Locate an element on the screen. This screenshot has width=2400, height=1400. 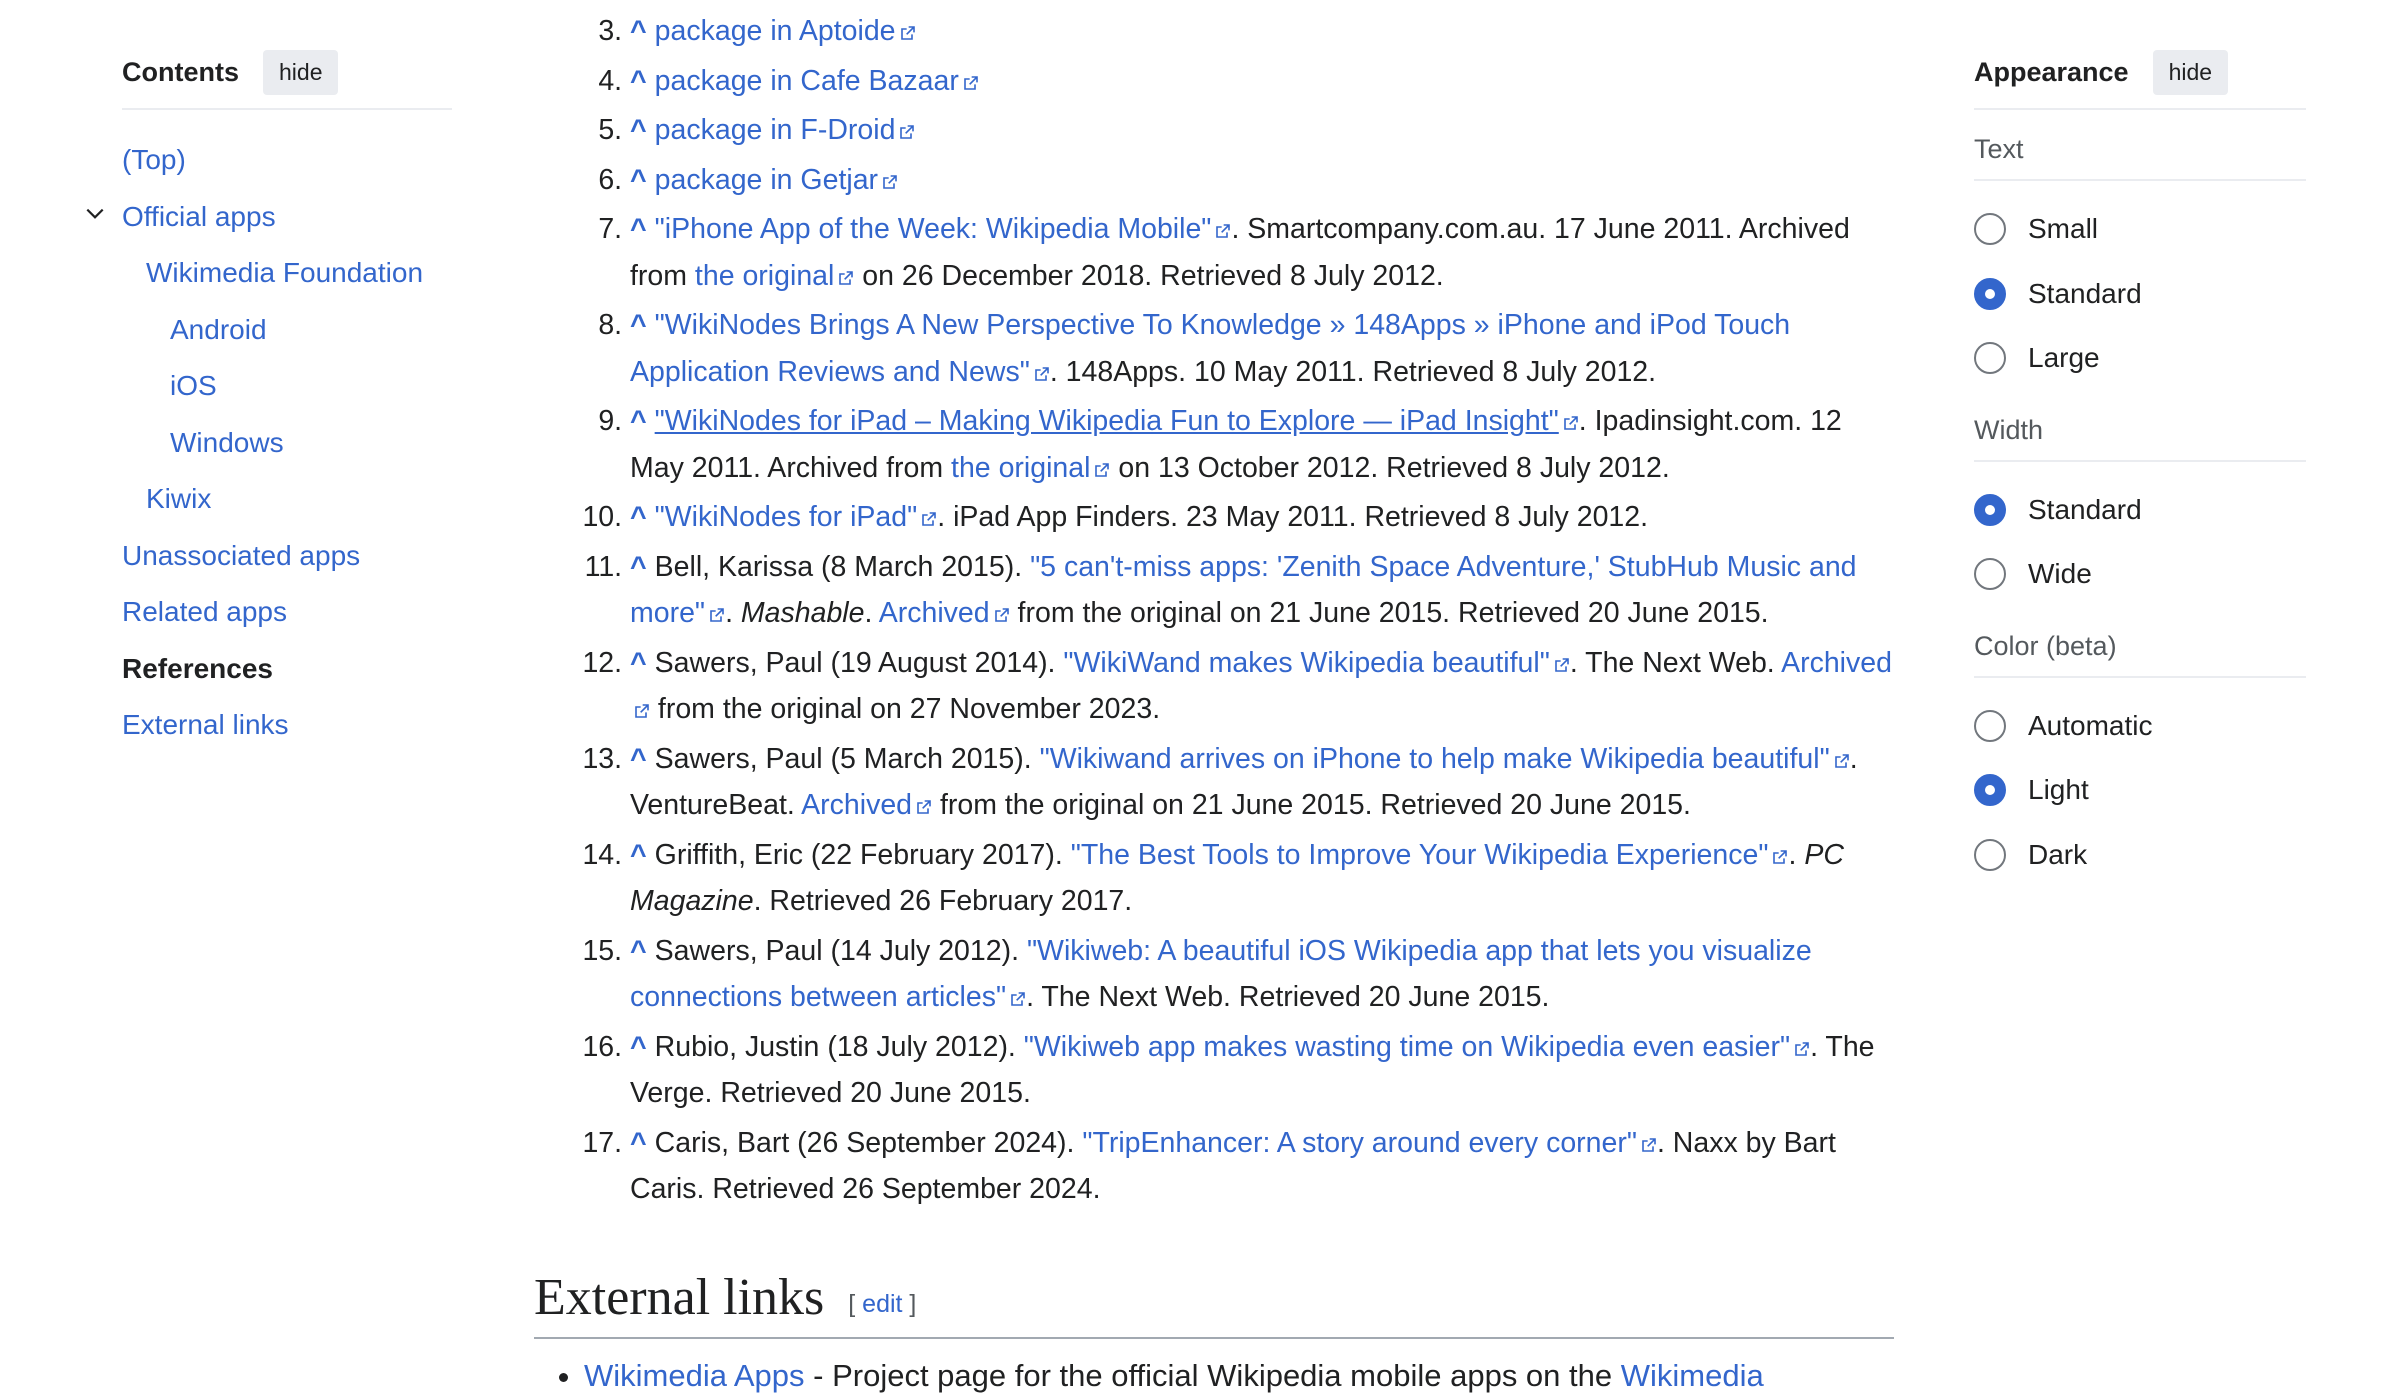
radio-label: Large is located at coordinates (2064, 358).